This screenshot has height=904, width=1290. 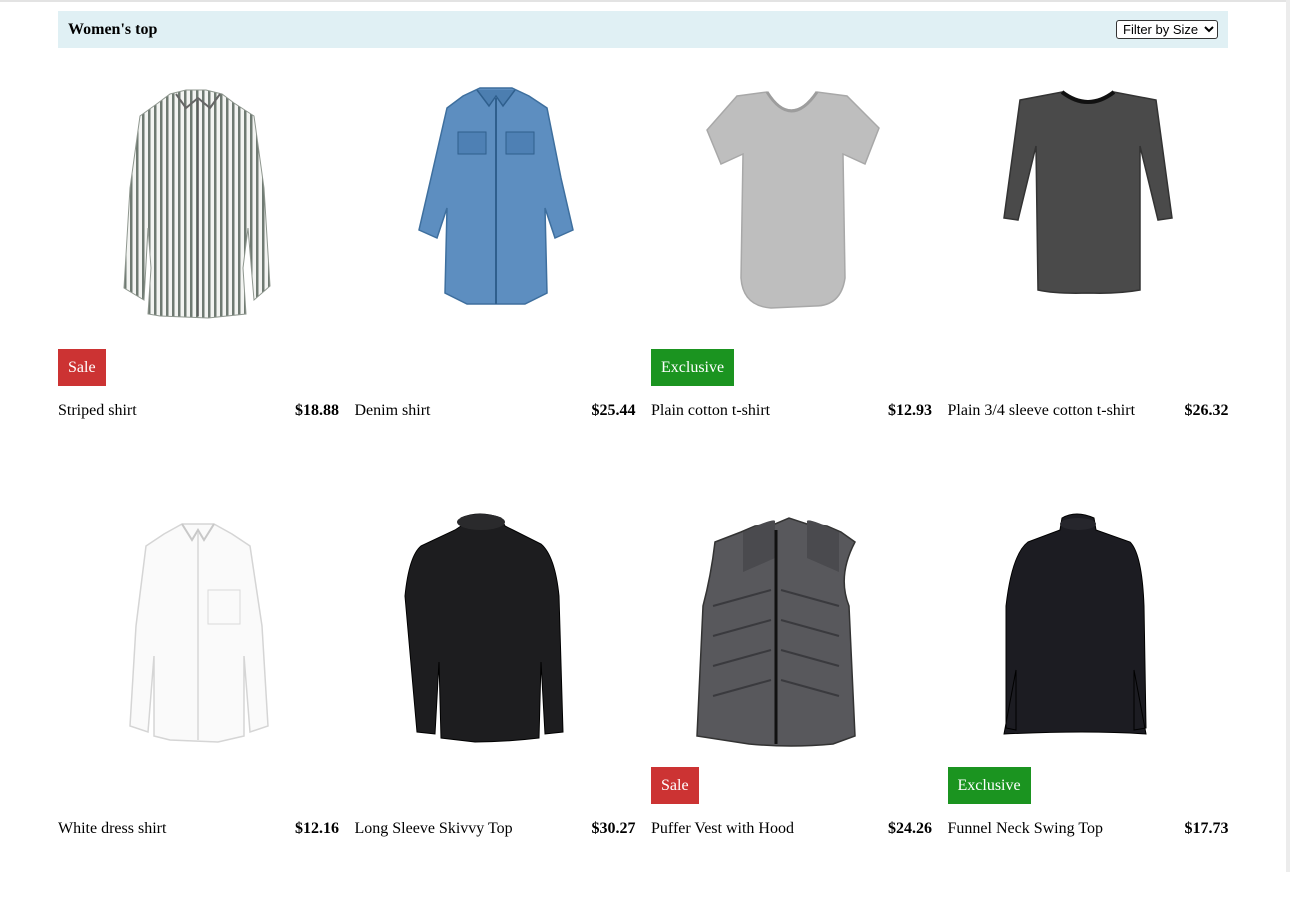 I want to click on product-info: Long Sleeve Skivvy Top $30.27, so click(x=495, y=829).